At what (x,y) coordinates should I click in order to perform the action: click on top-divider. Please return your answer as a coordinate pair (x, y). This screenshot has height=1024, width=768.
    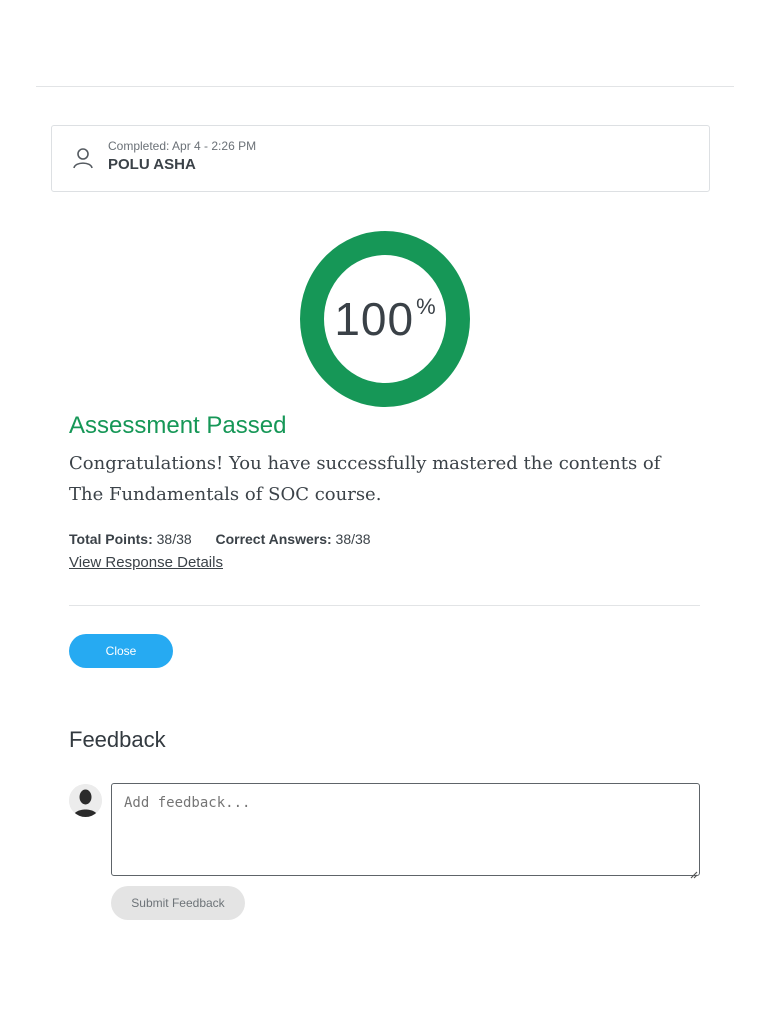
    Looking at the image, I should click on (385, 86).